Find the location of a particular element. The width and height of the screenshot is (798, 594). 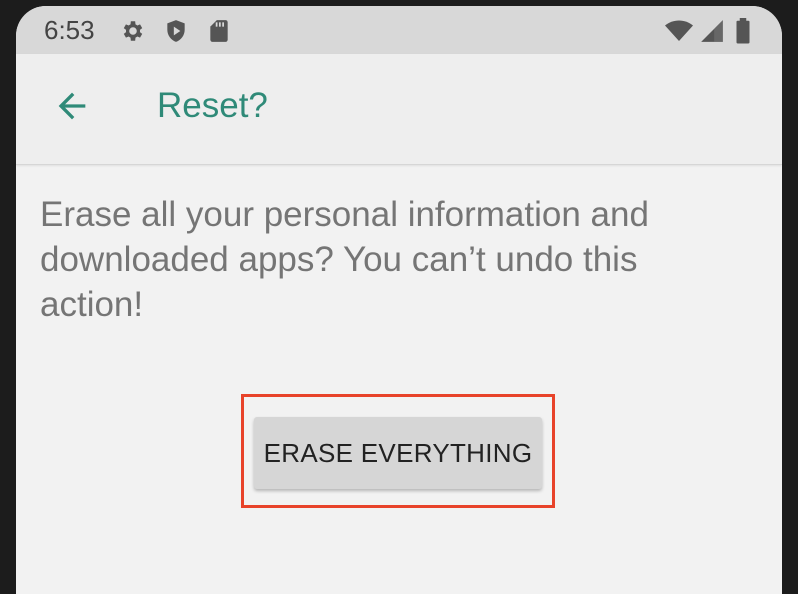

page-title: Reset? is located at coordinates (212, 105).